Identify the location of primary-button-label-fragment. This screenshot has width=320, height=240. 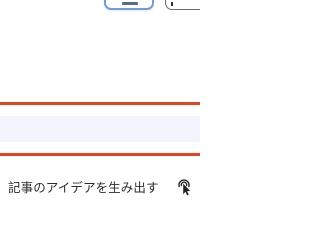
(130, 3).